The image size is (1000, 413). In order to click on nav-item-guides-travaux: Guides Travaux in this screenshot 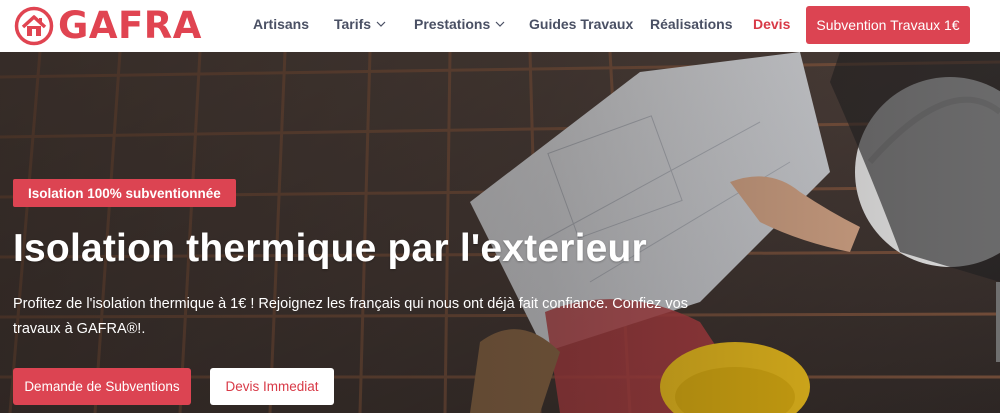, I will do `click(581, 24)`.